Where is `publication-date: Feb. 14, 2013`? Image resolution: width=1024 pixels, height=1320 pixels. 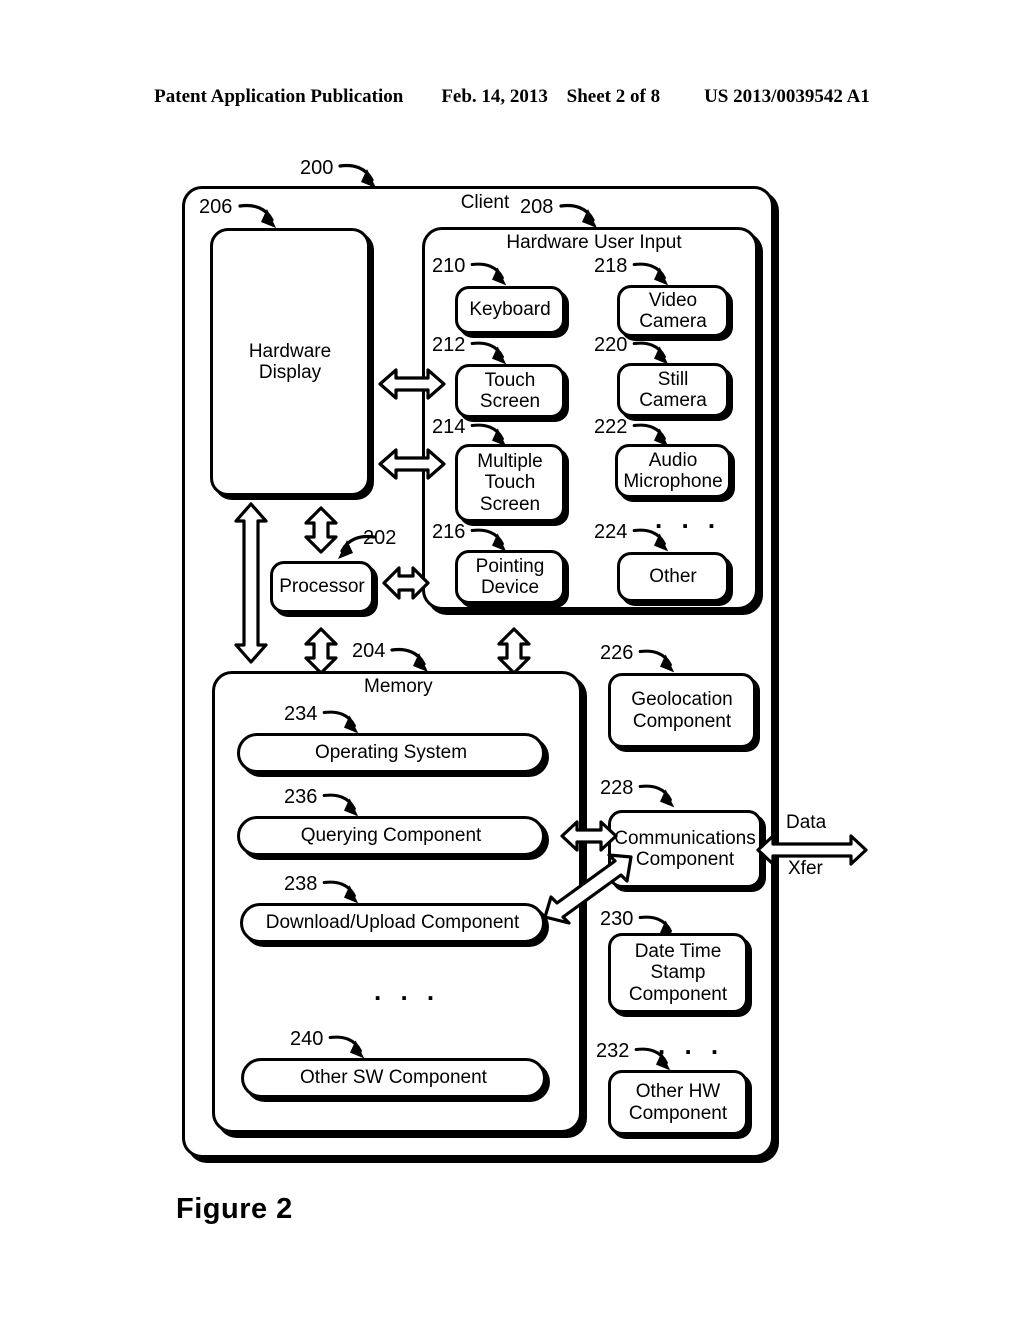
publication-date: Feb. 14, 2013 is located at coordinates (494, 96).